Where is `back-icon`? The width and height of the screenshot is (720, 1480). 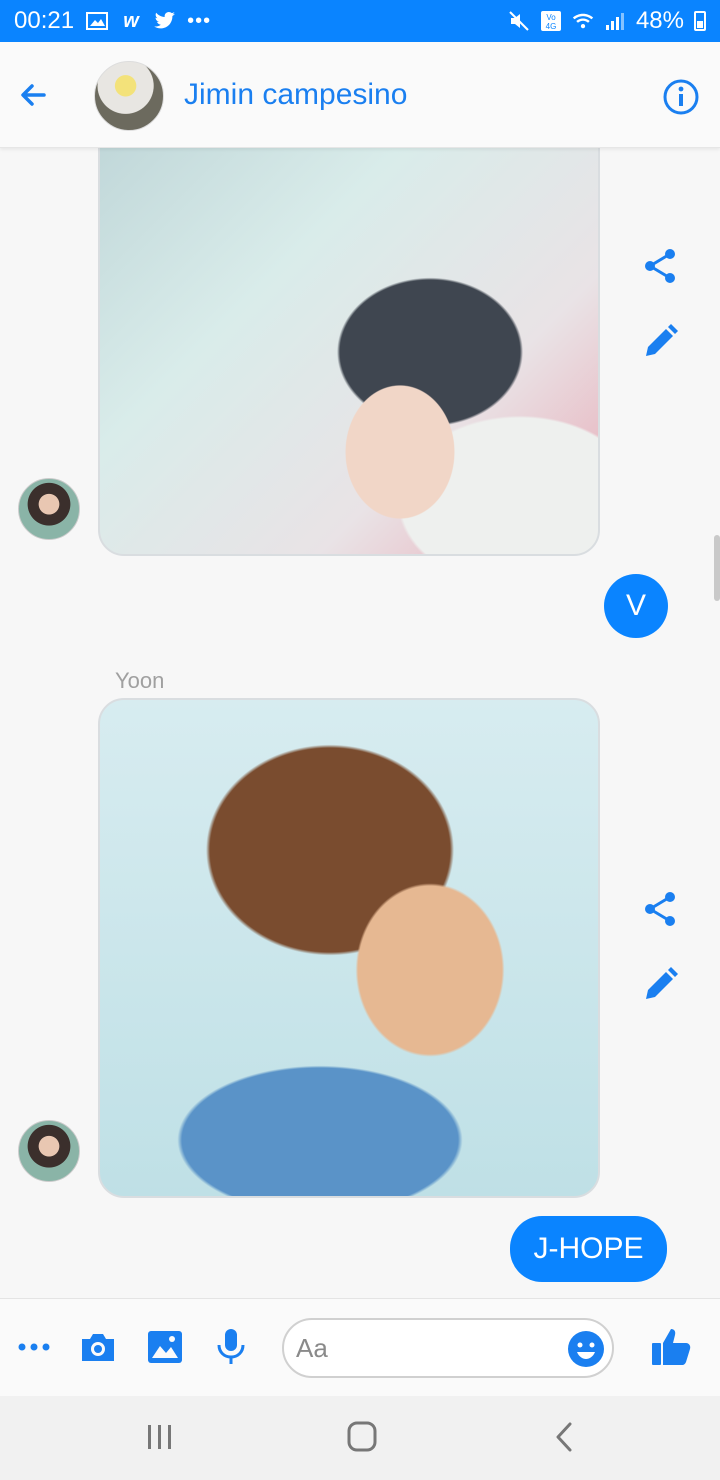
back-icon is located at coordinates (565, 1437).